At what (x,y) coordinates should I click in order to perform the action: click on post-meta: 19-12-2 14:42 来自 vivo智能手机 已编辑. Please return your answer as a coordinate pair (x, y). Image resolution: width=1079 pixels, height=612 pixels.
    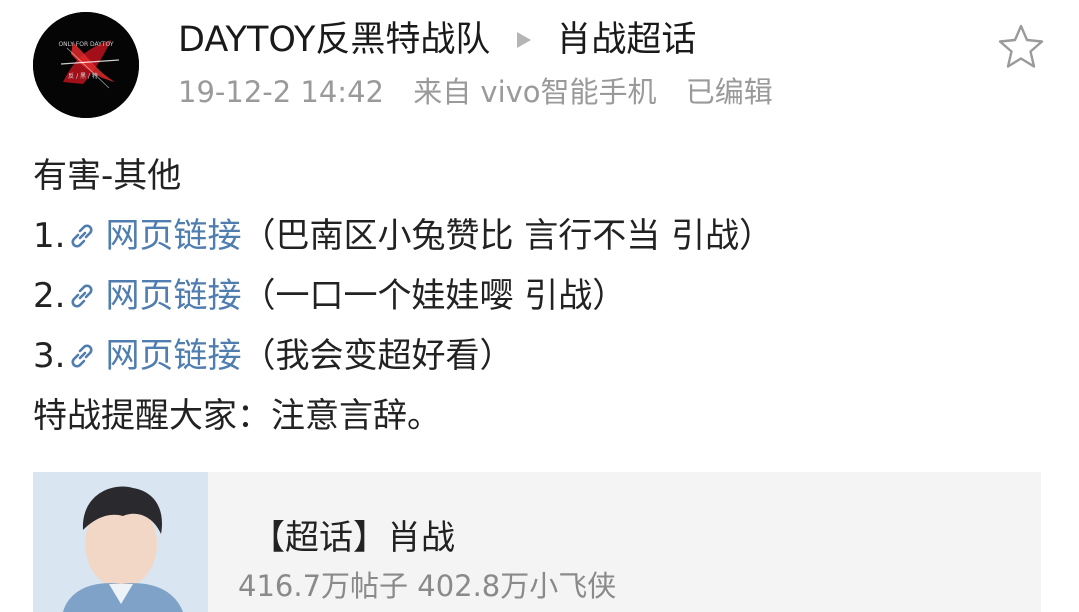
    Looking at the image, I should click on (475, 92).